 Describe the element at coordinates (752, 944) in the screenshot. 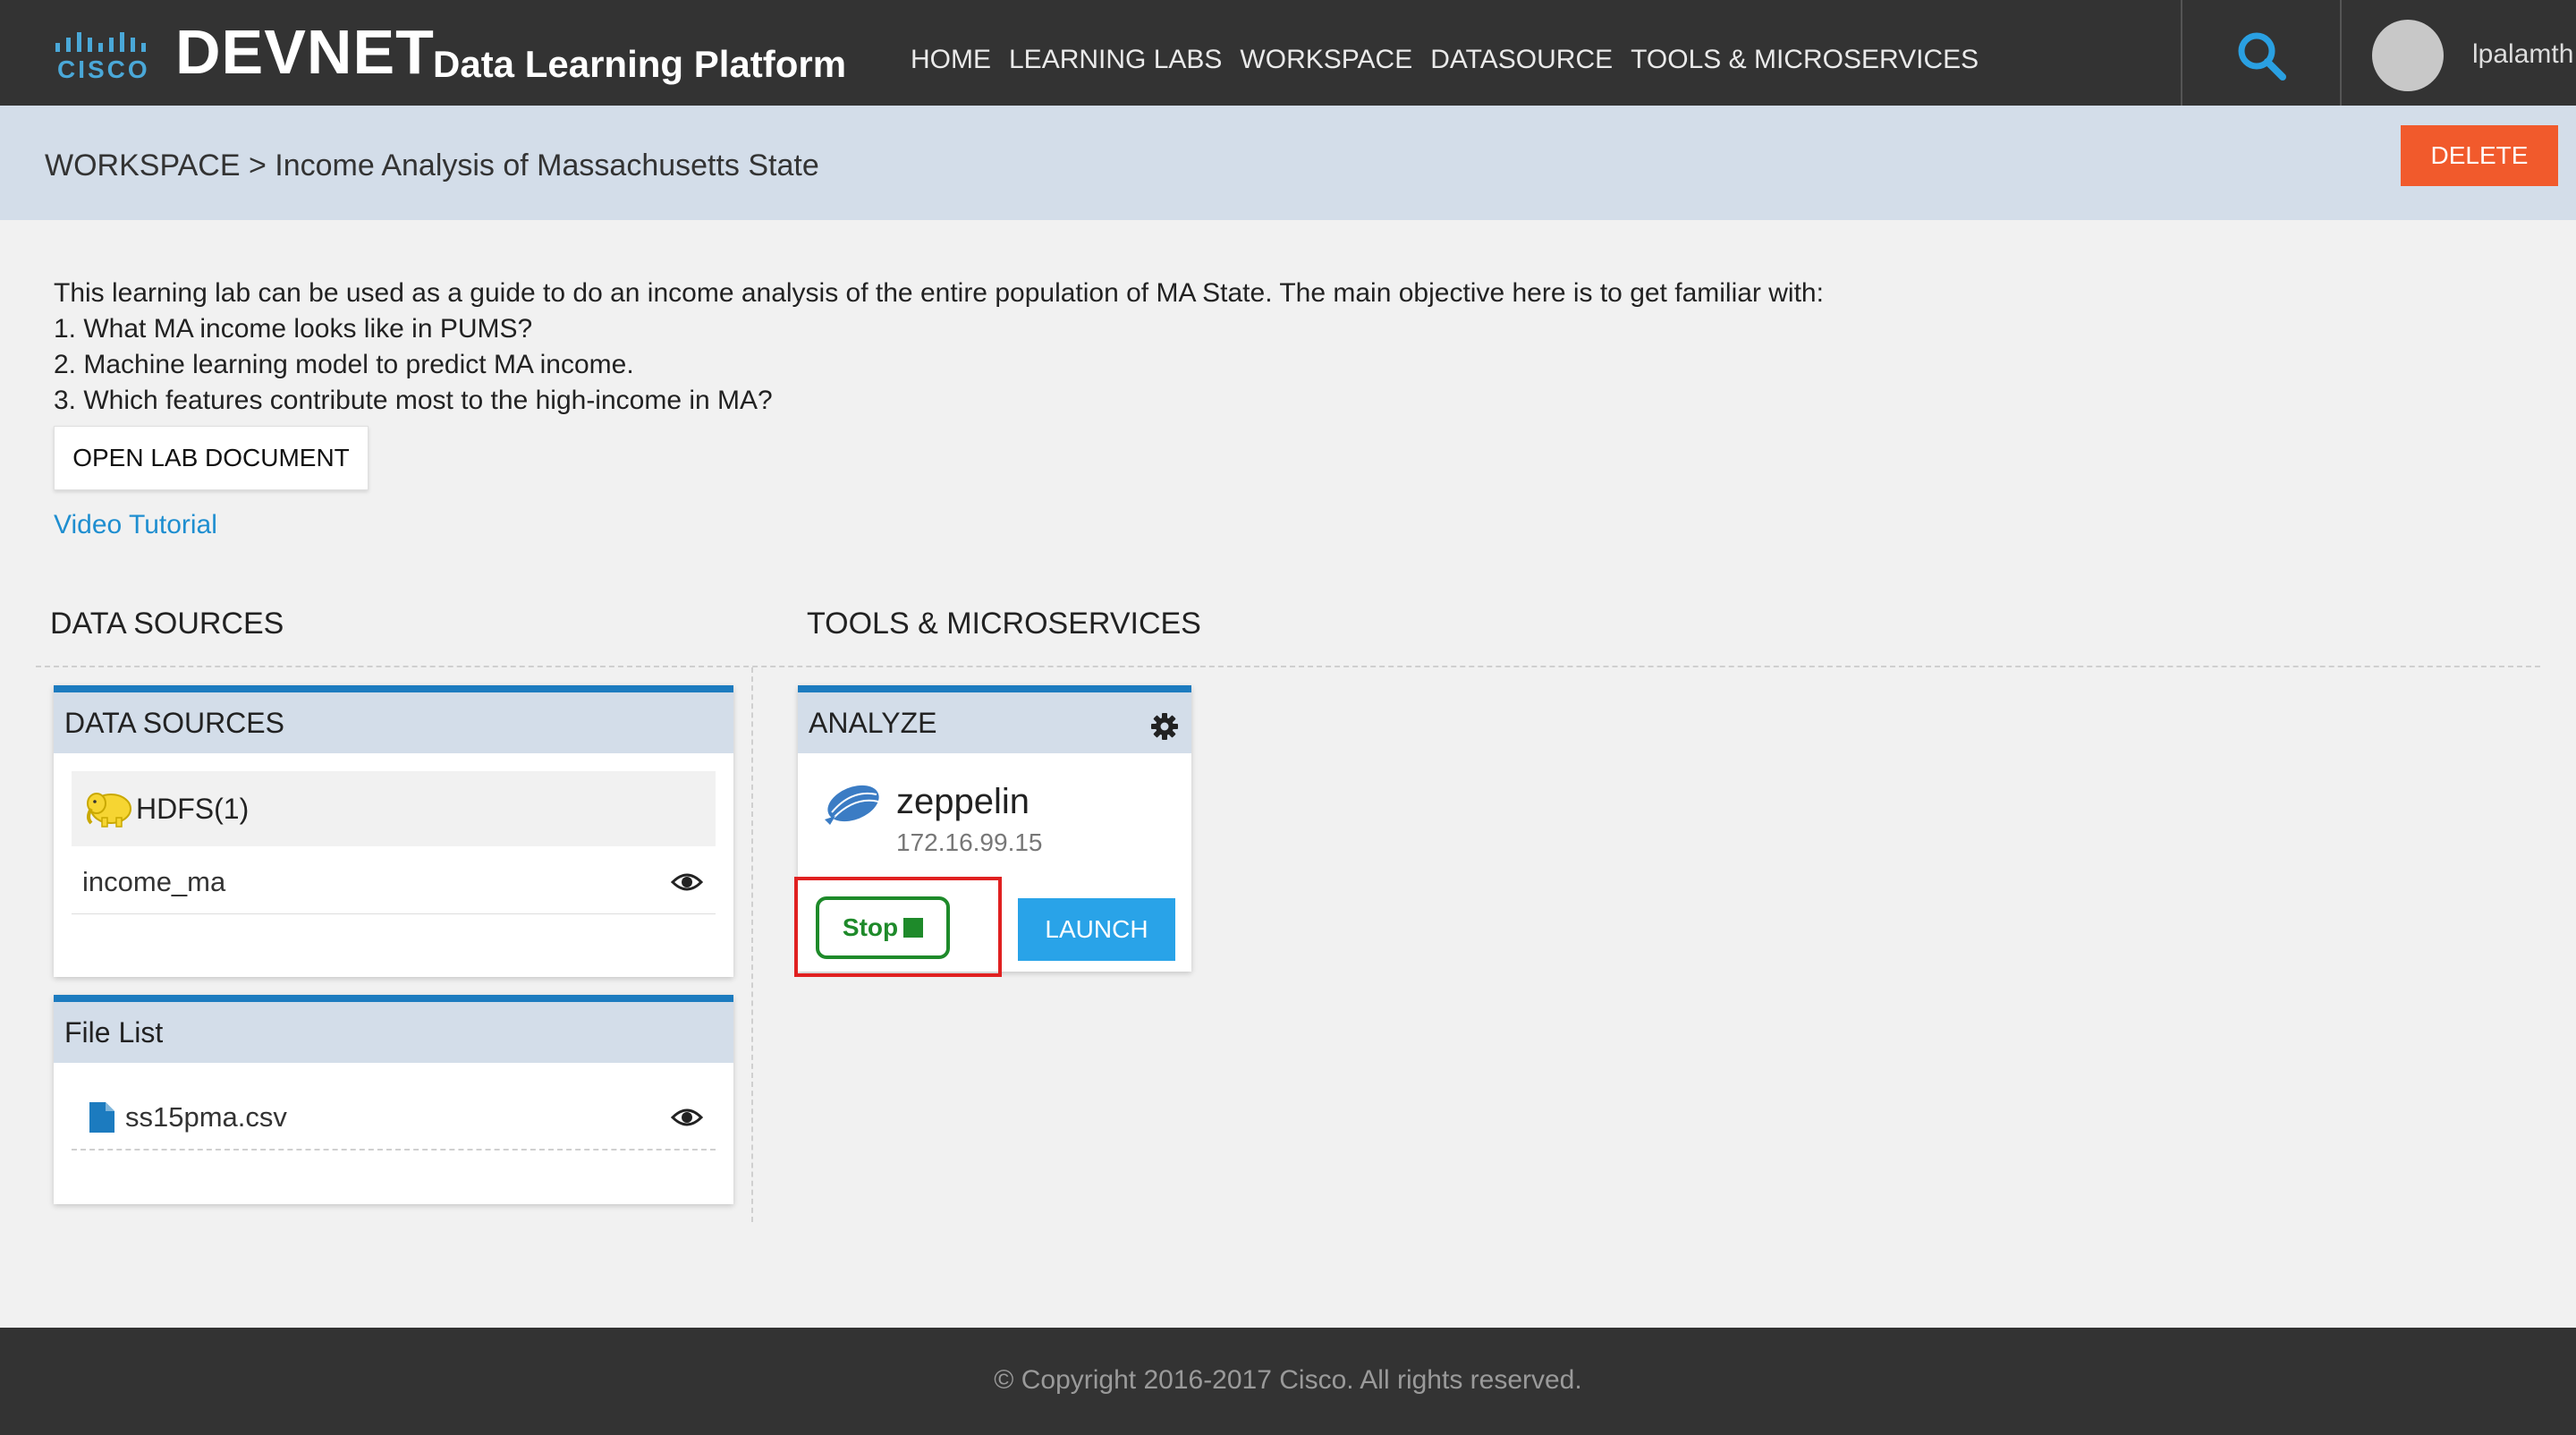

I see `column-divider` at that location.